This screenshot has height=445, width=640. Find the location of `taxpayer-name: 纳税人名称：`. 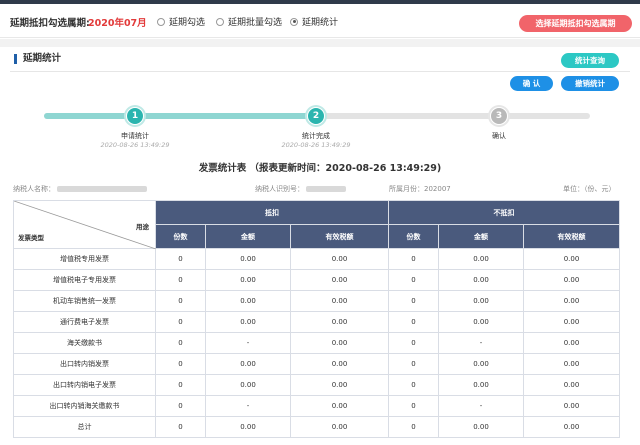

taxpayer-name: 纳税人名称： is located at coordinates (80, 189).